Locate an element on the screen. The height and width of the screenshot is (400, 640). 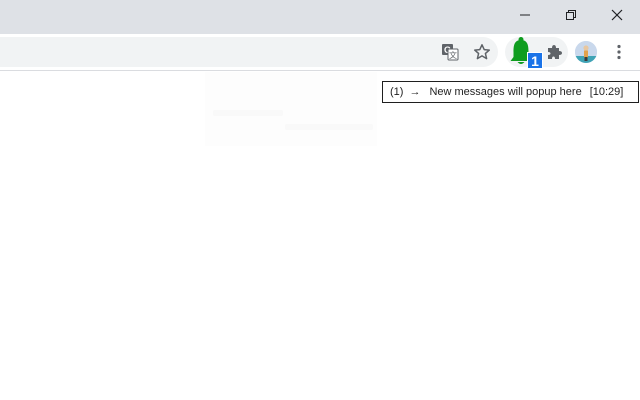
extensions-button is located at coordinates (554, 52).